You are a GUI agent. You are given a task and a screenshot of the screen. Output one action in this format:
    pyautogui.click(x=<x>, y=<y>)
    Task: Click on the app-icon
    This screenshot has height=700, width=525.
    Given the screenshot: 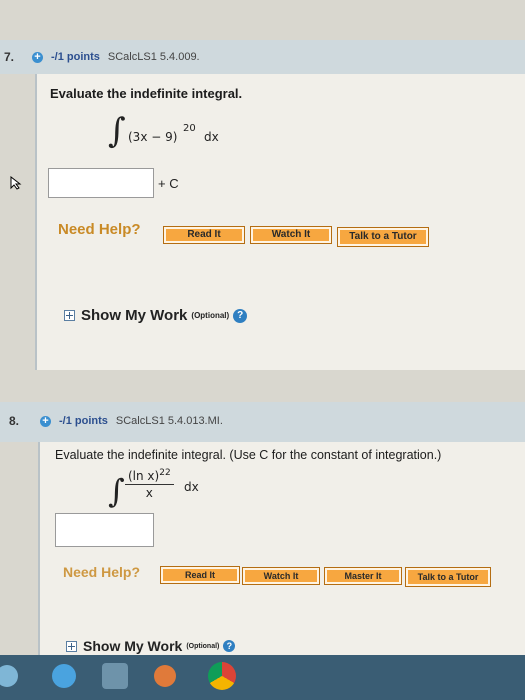 What is the action you would take?
    pyautogui.click(x=115, y=676)
    